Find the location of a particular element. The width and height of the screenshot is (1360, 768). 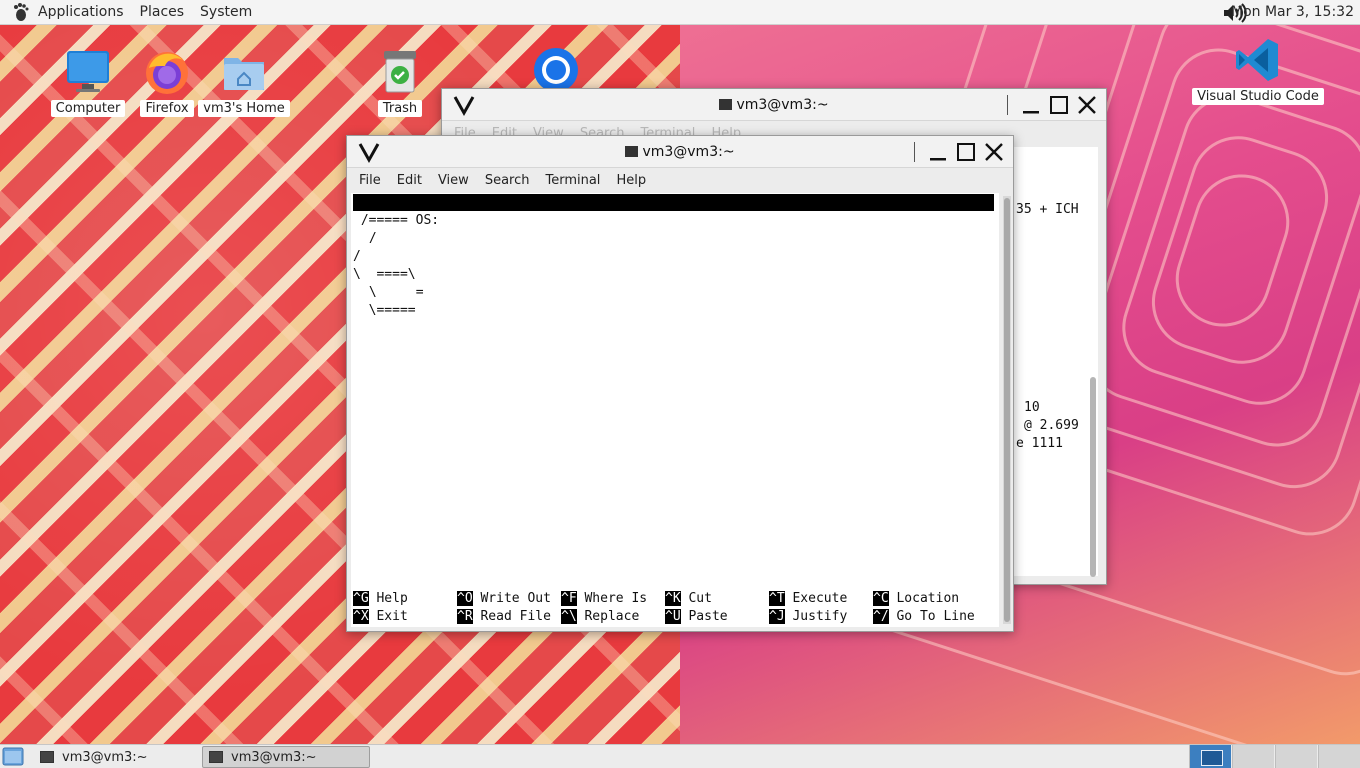

shortcut-go-to-line: ^/ Go To Line is located at coordinates (924, 617).